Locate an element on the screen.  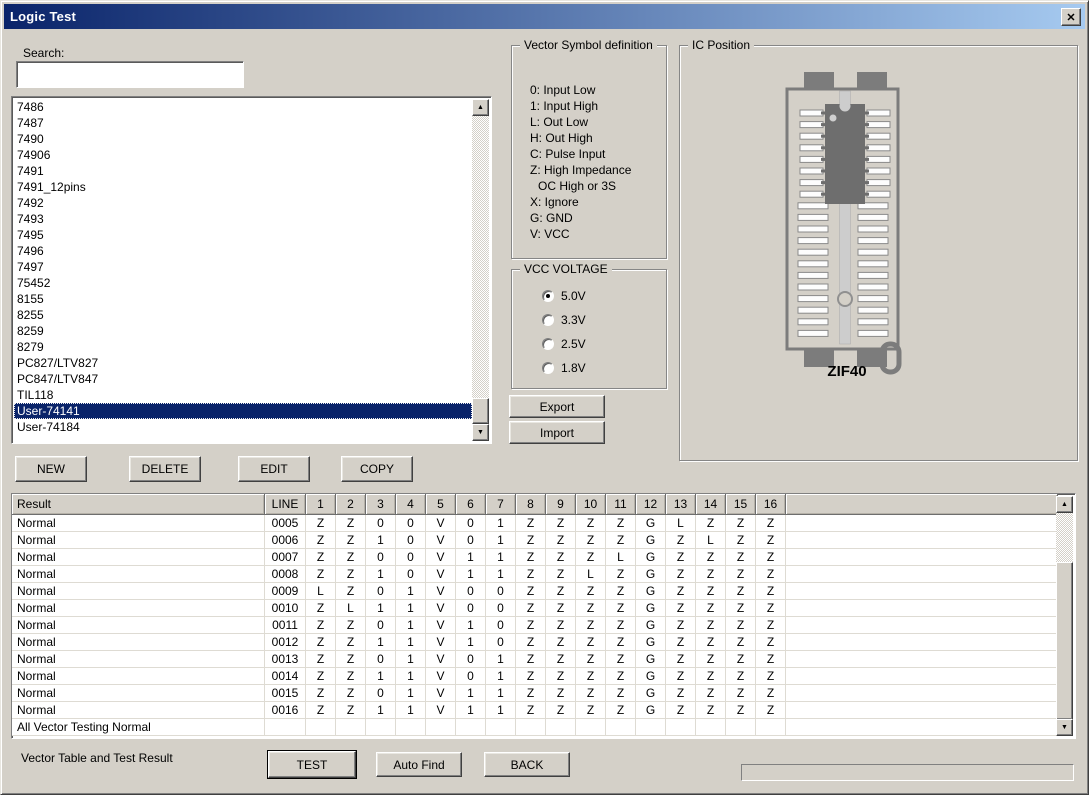
list-item: 7486 is located at coordinates (243, 107).